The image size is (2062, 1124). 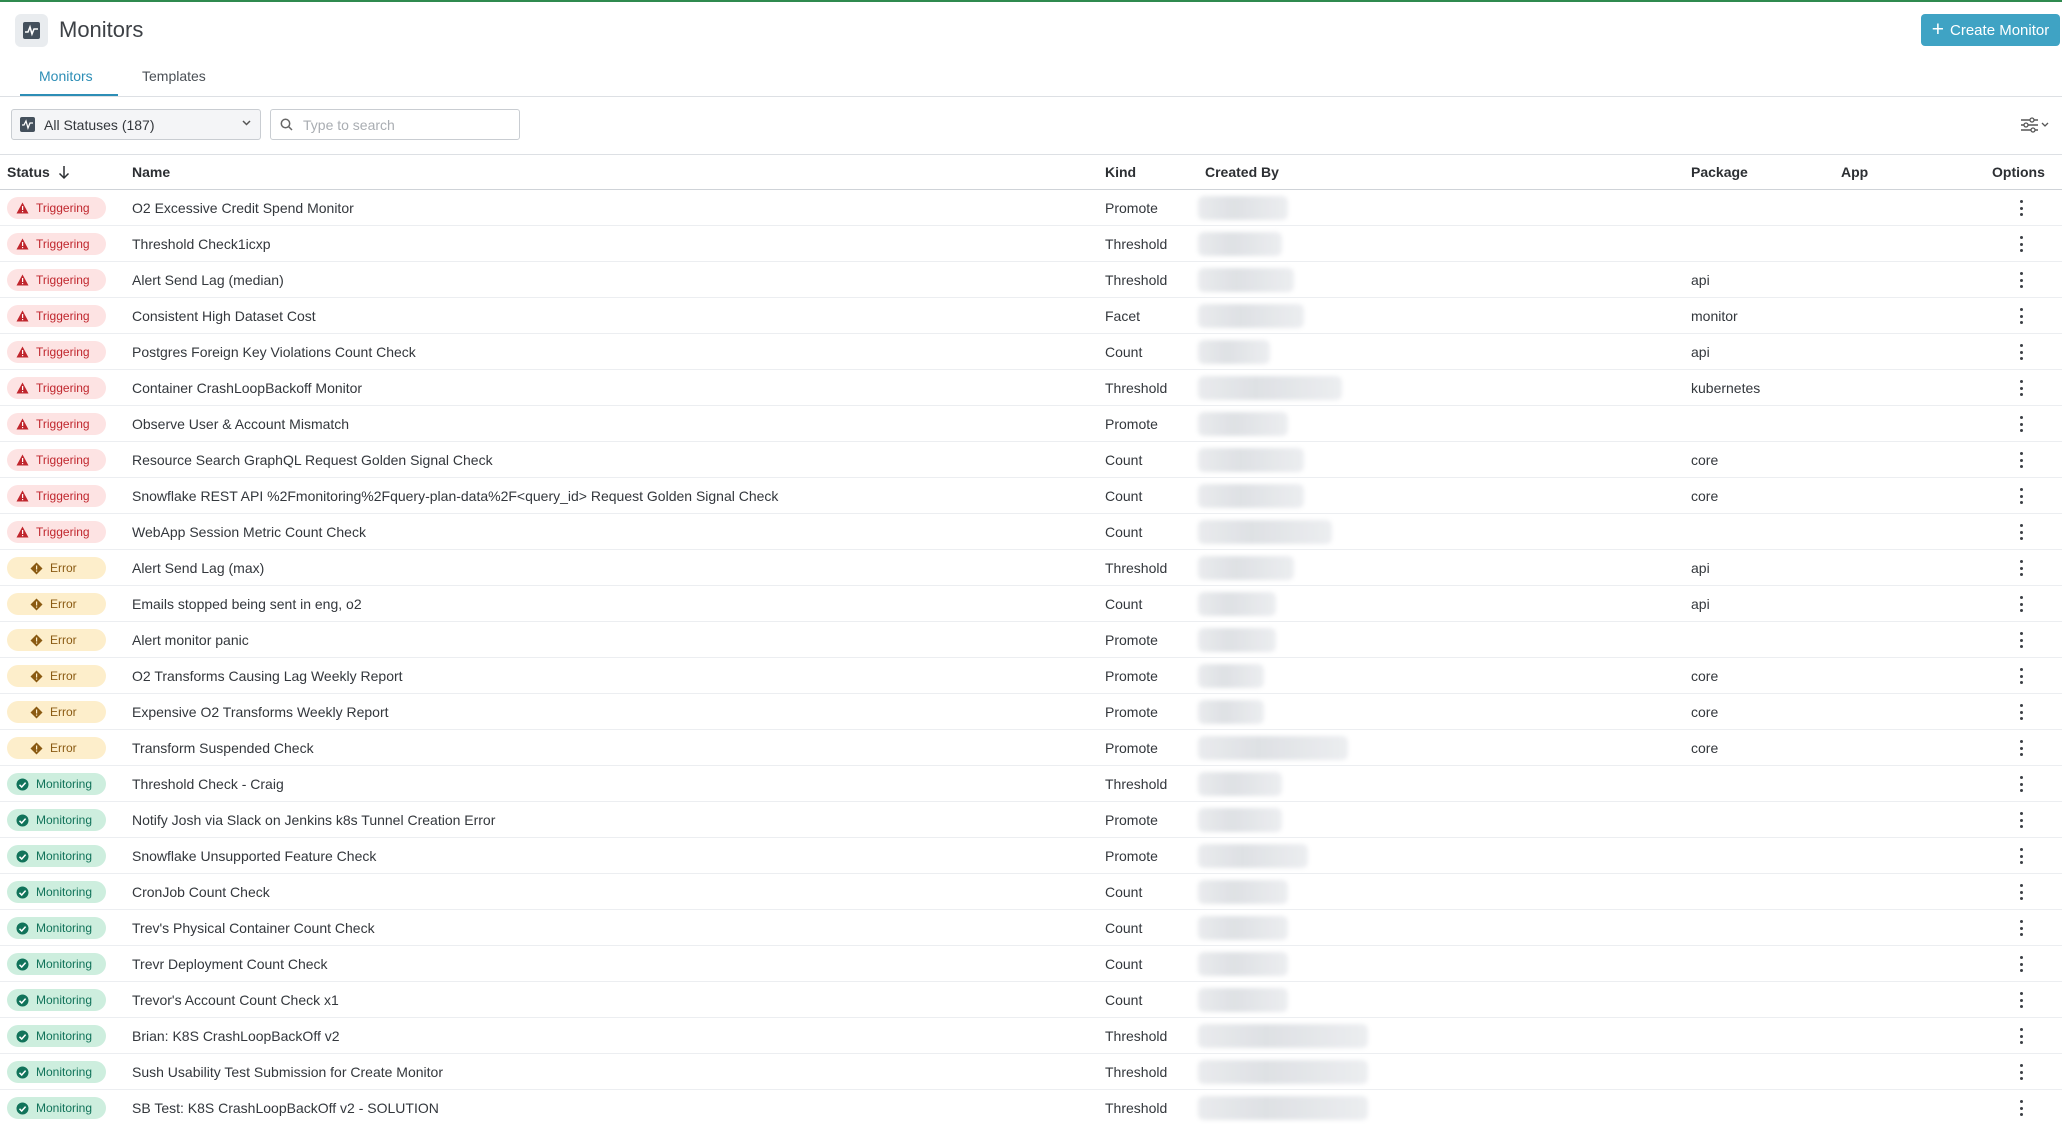 What do you see at coordinates (2036, 125) in the screenshot?
I see `sliders-icon` at bounding box center [2036, 125].